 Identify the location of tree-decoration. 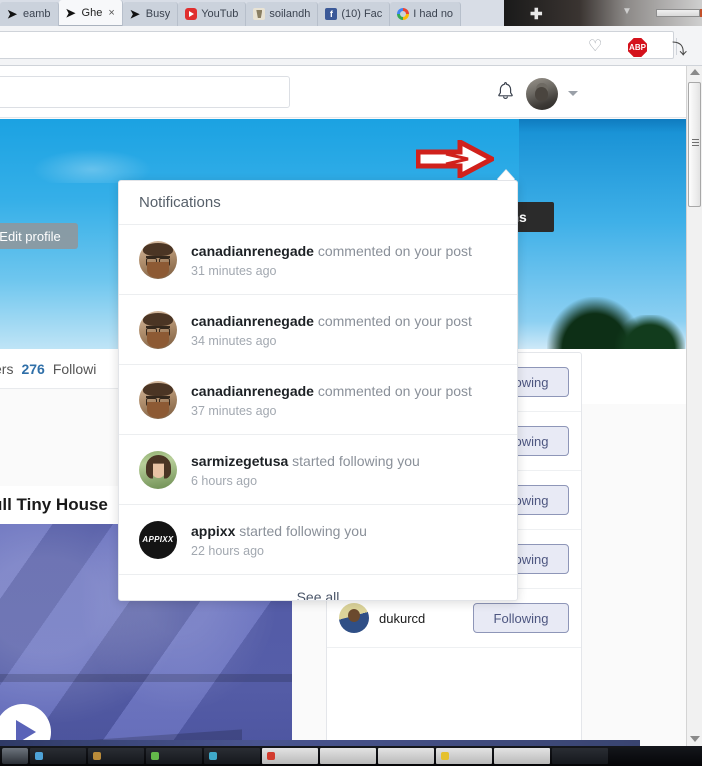
(650, 332).